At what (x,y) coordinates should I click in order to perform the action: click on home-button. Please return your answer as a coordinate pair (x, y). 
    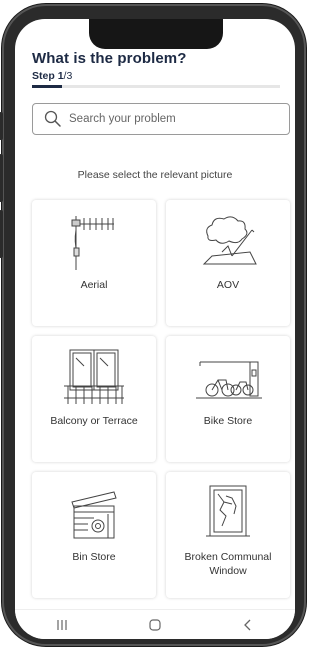
    Looking at the image, I should click on (155, 625).